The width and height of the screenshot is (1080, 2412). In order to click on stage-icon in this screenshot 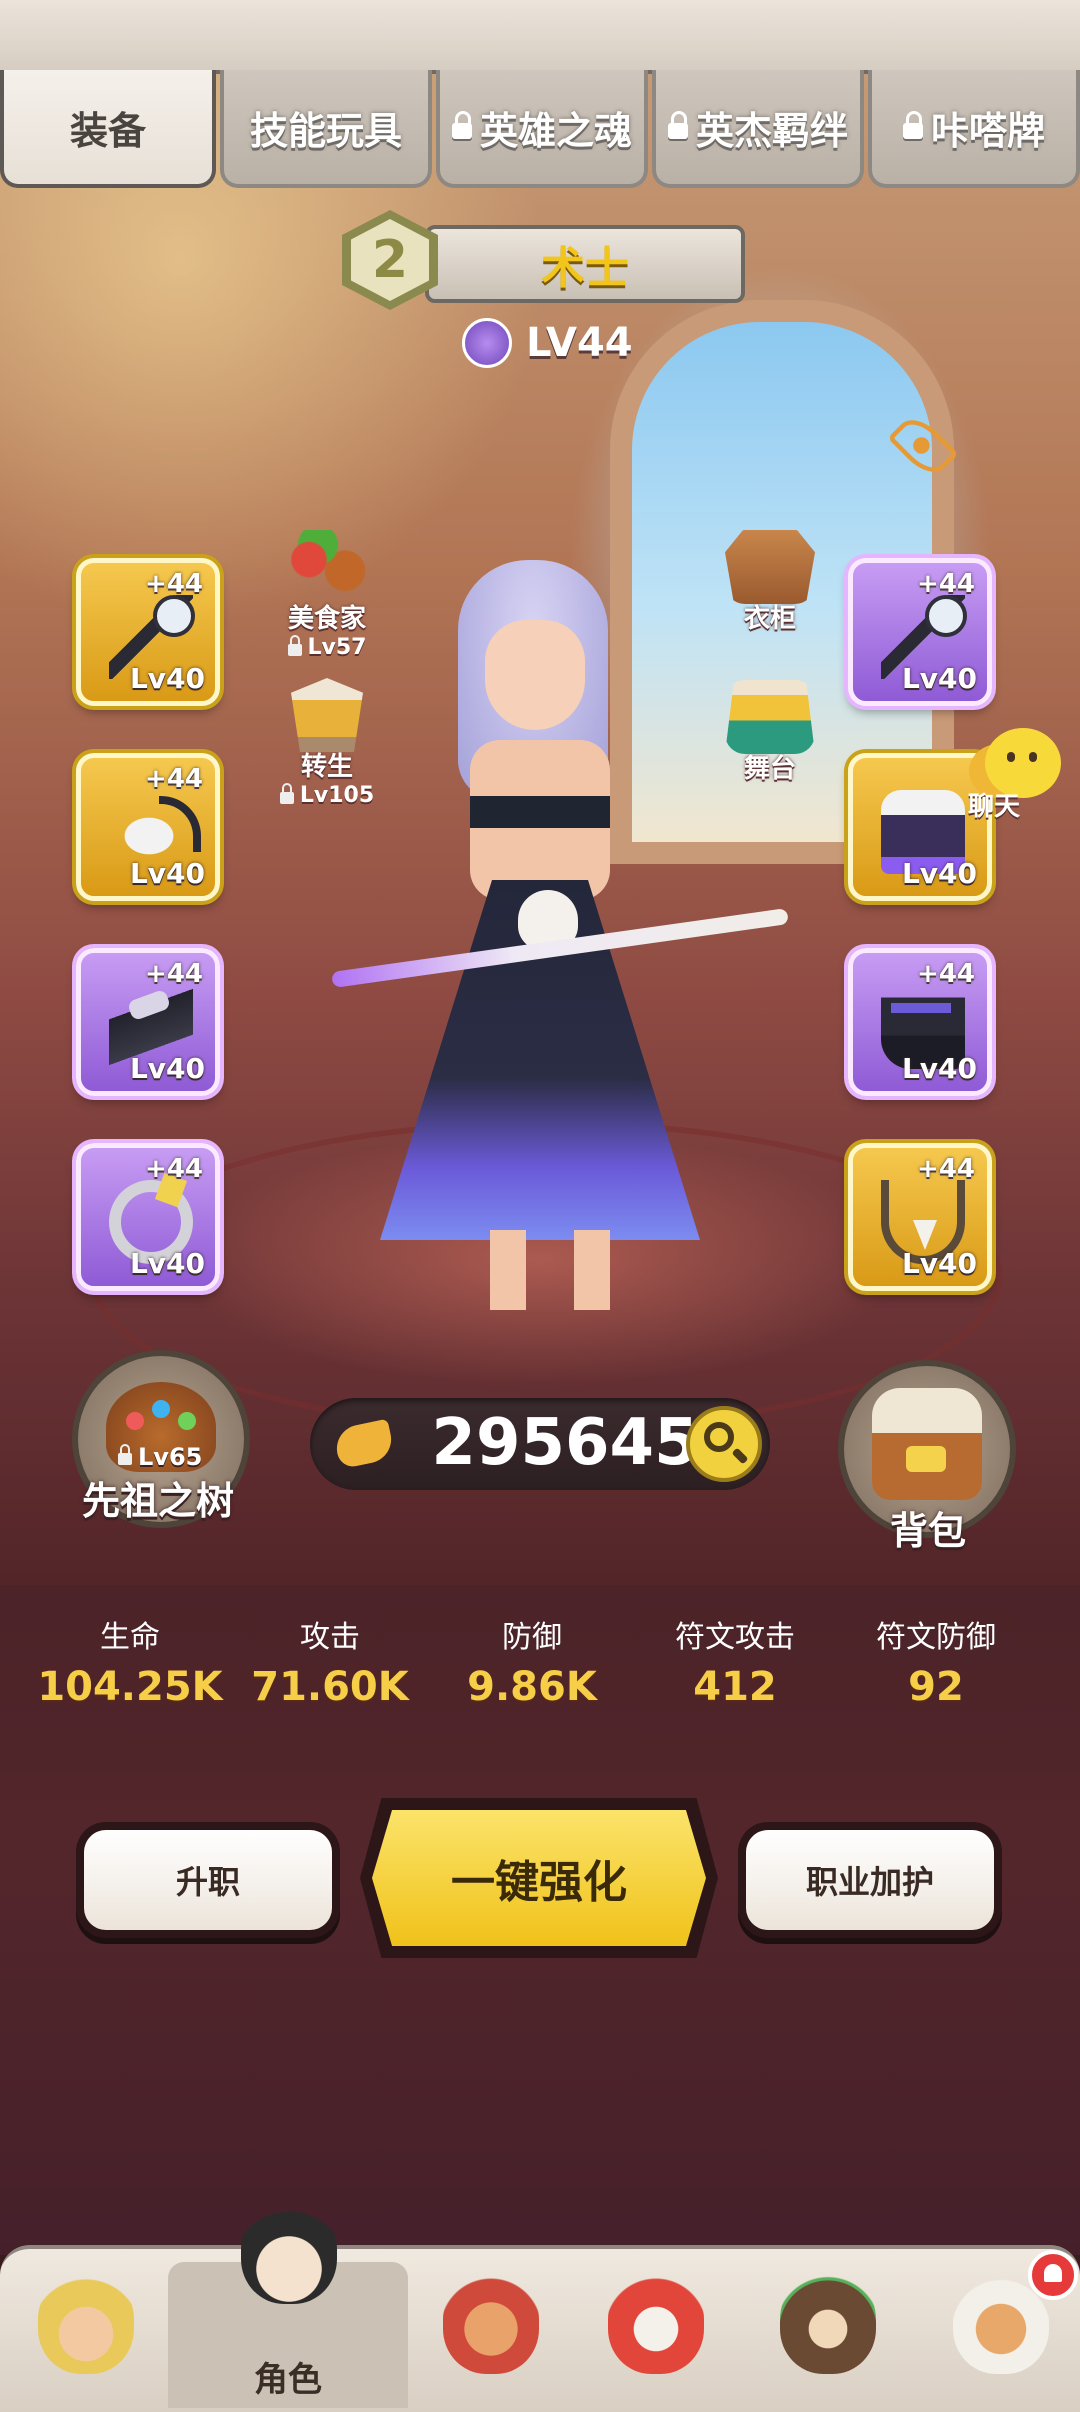, I will do `click(770, 717)`.